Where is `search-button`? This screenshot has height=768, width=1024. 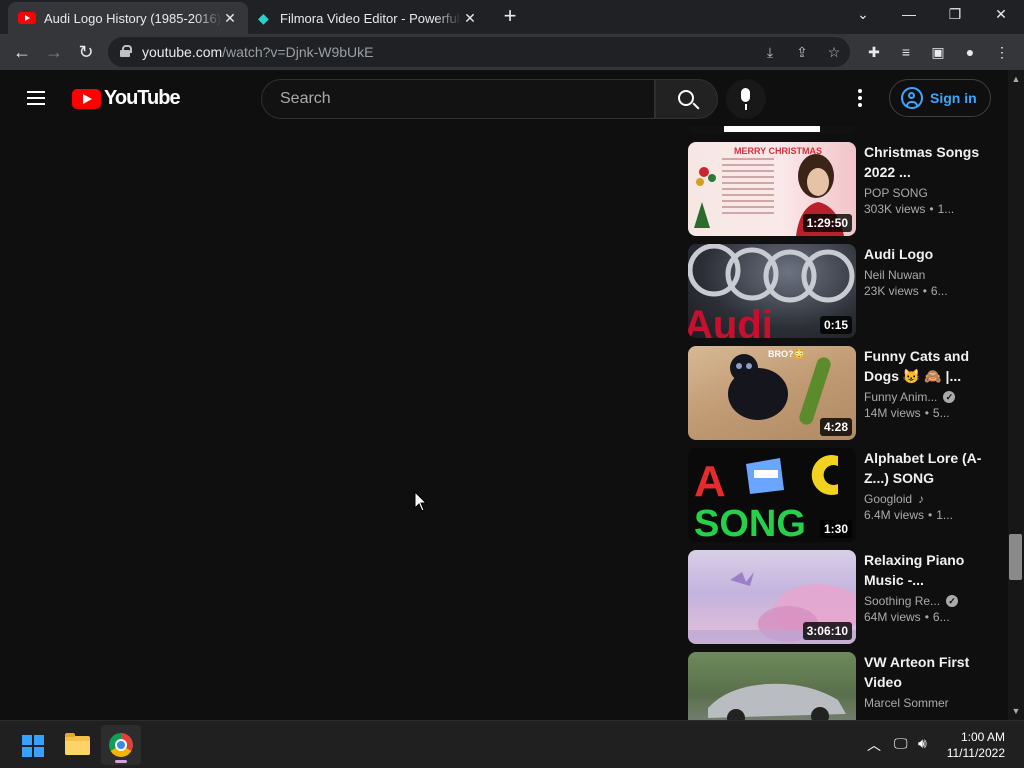 search-button is located at coordinates (686, 99).